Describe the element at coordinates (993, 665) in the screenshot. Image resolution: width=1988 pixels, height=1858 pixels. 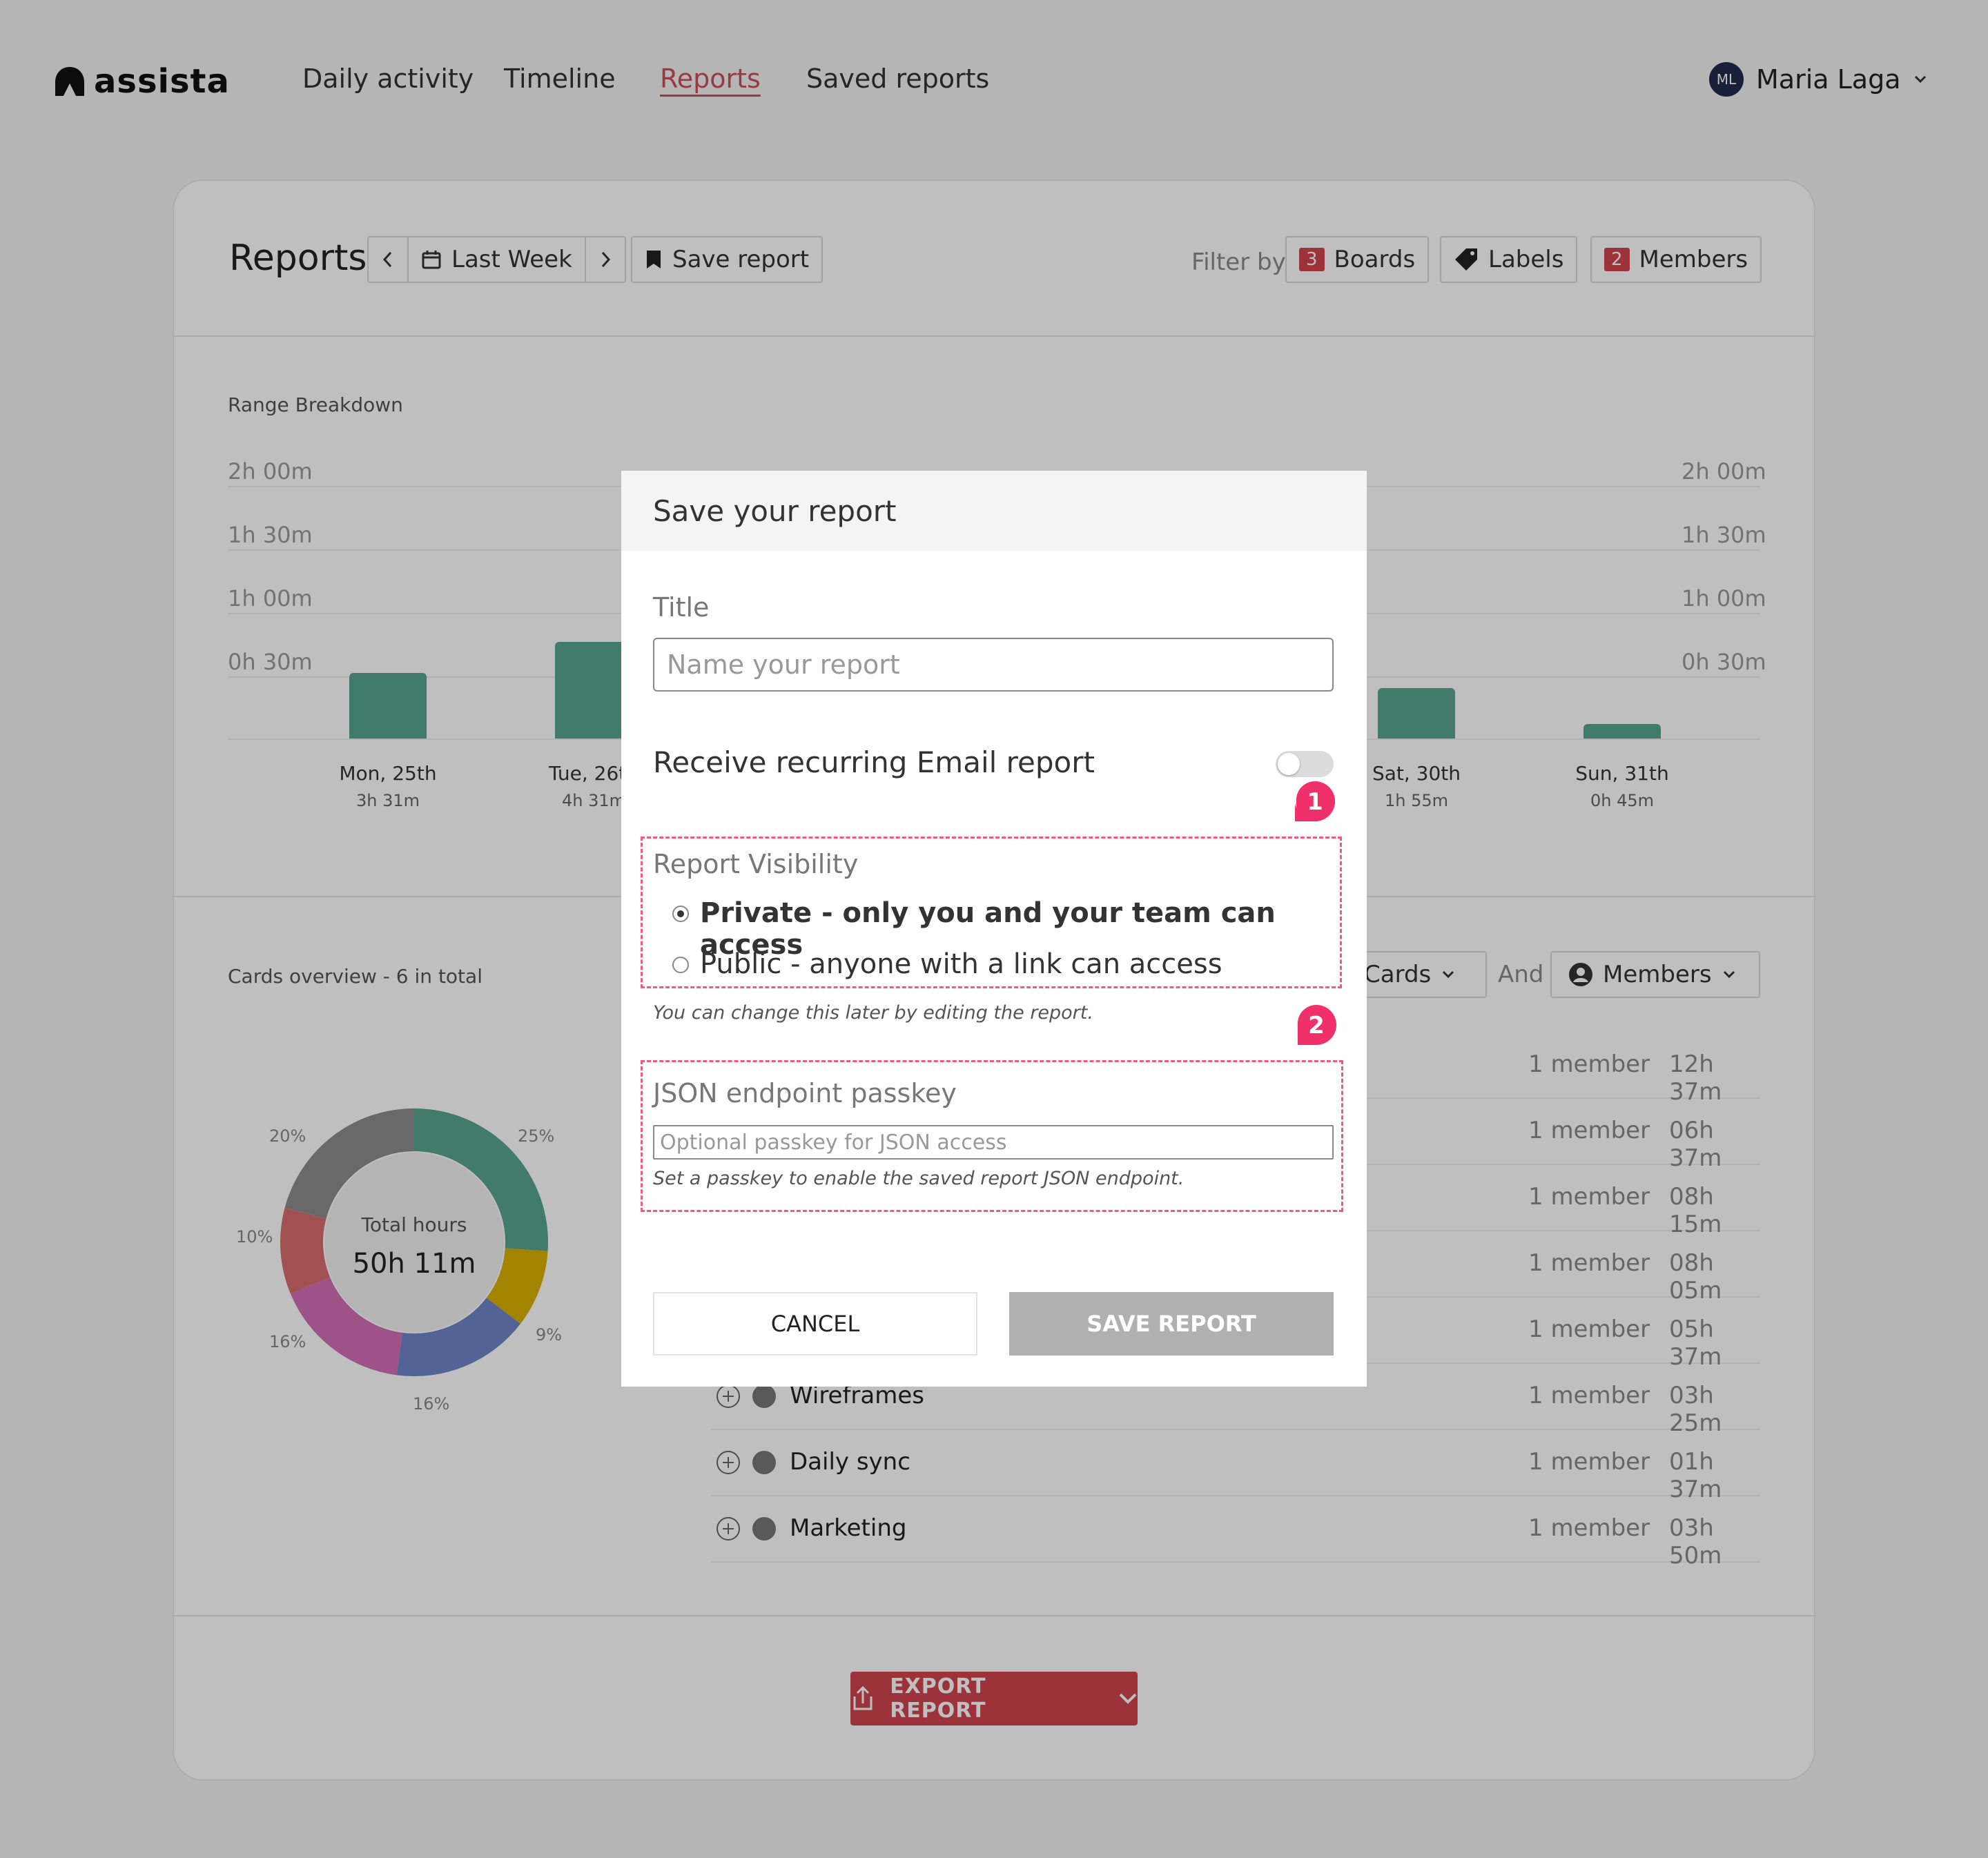
I see `report-title-input` at that location.